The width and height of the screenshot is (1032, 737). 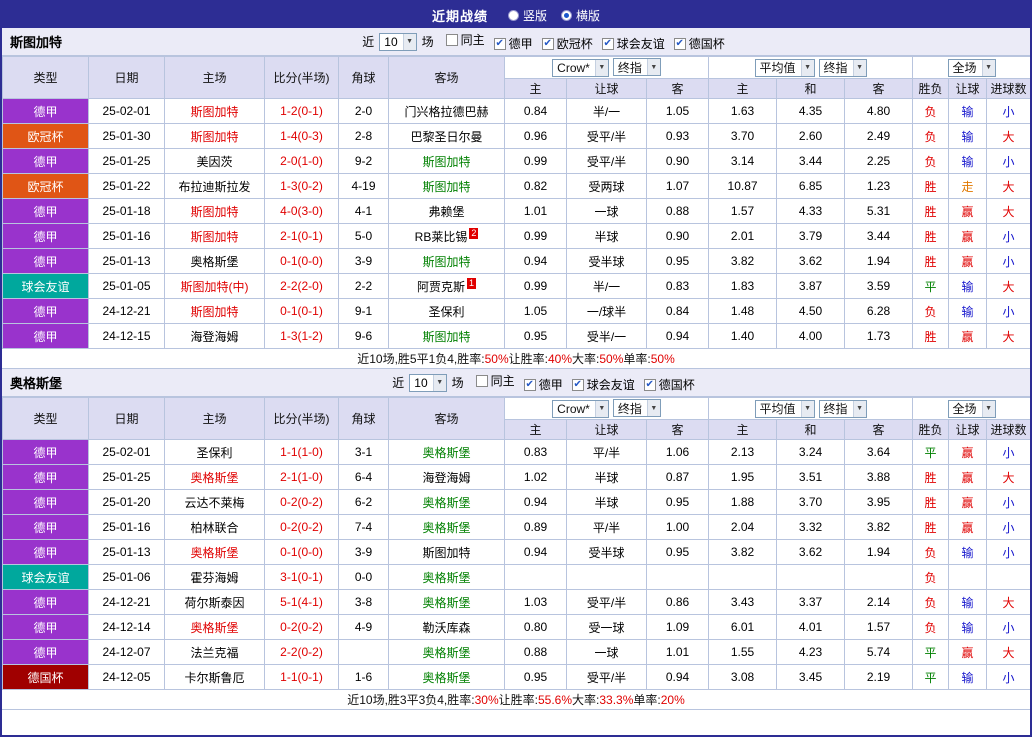 I want to click on score-cell: 1-3(1-2), so click(x=301, y=336).